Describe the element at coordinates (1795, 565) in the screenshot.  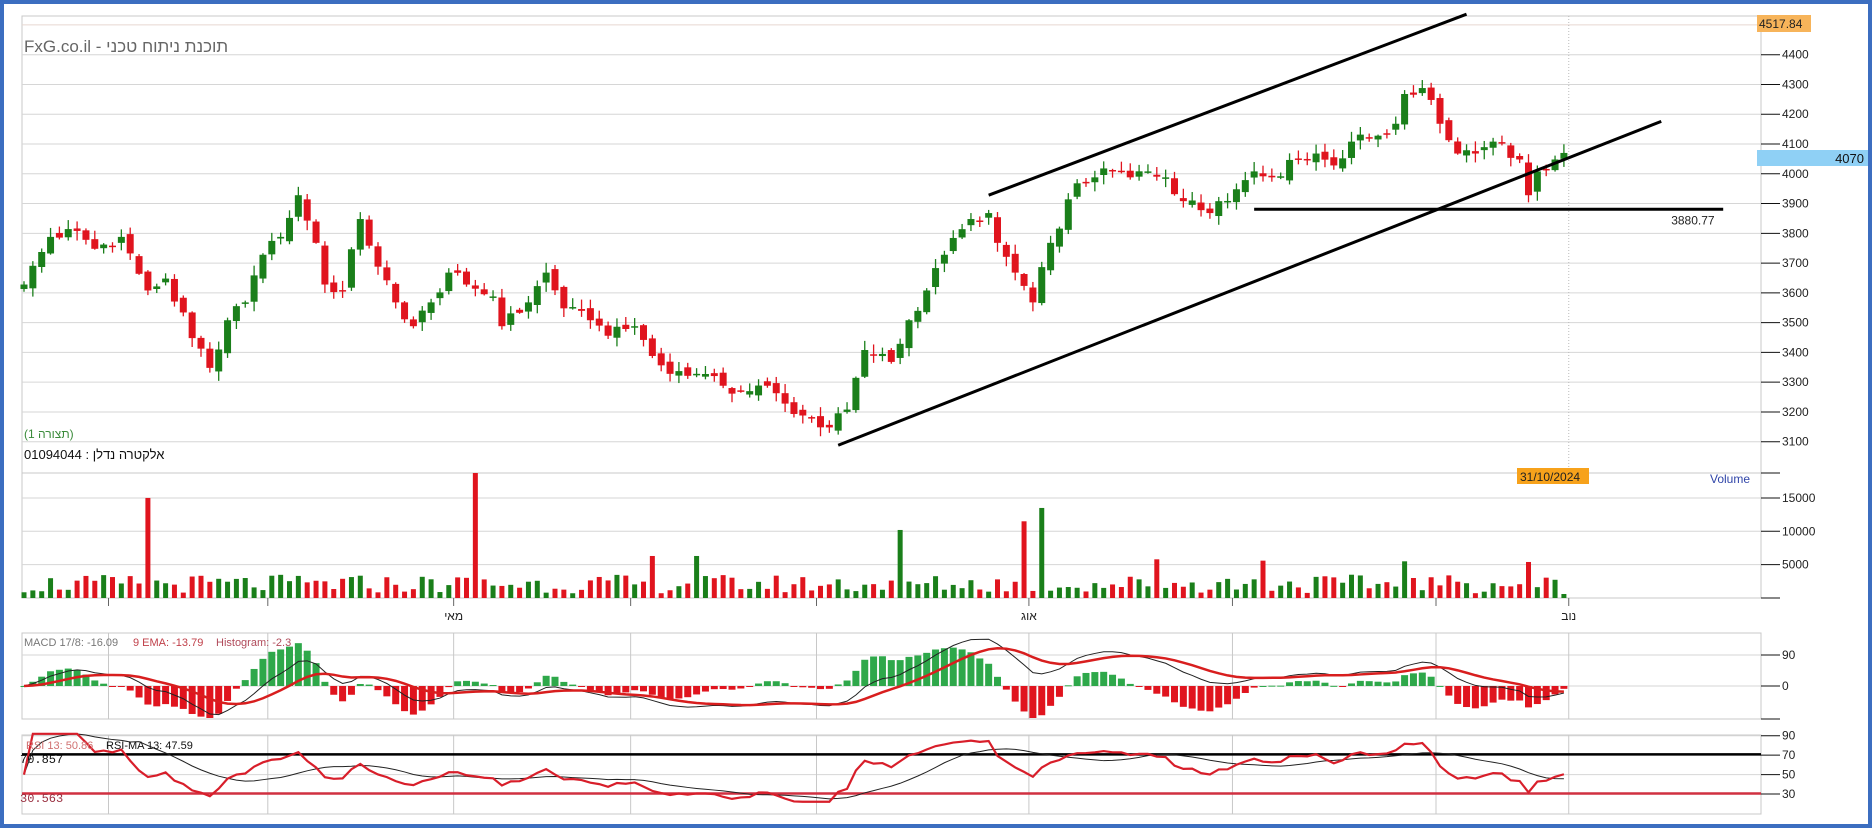
I see `volume-tick-label: 5000` at that location.